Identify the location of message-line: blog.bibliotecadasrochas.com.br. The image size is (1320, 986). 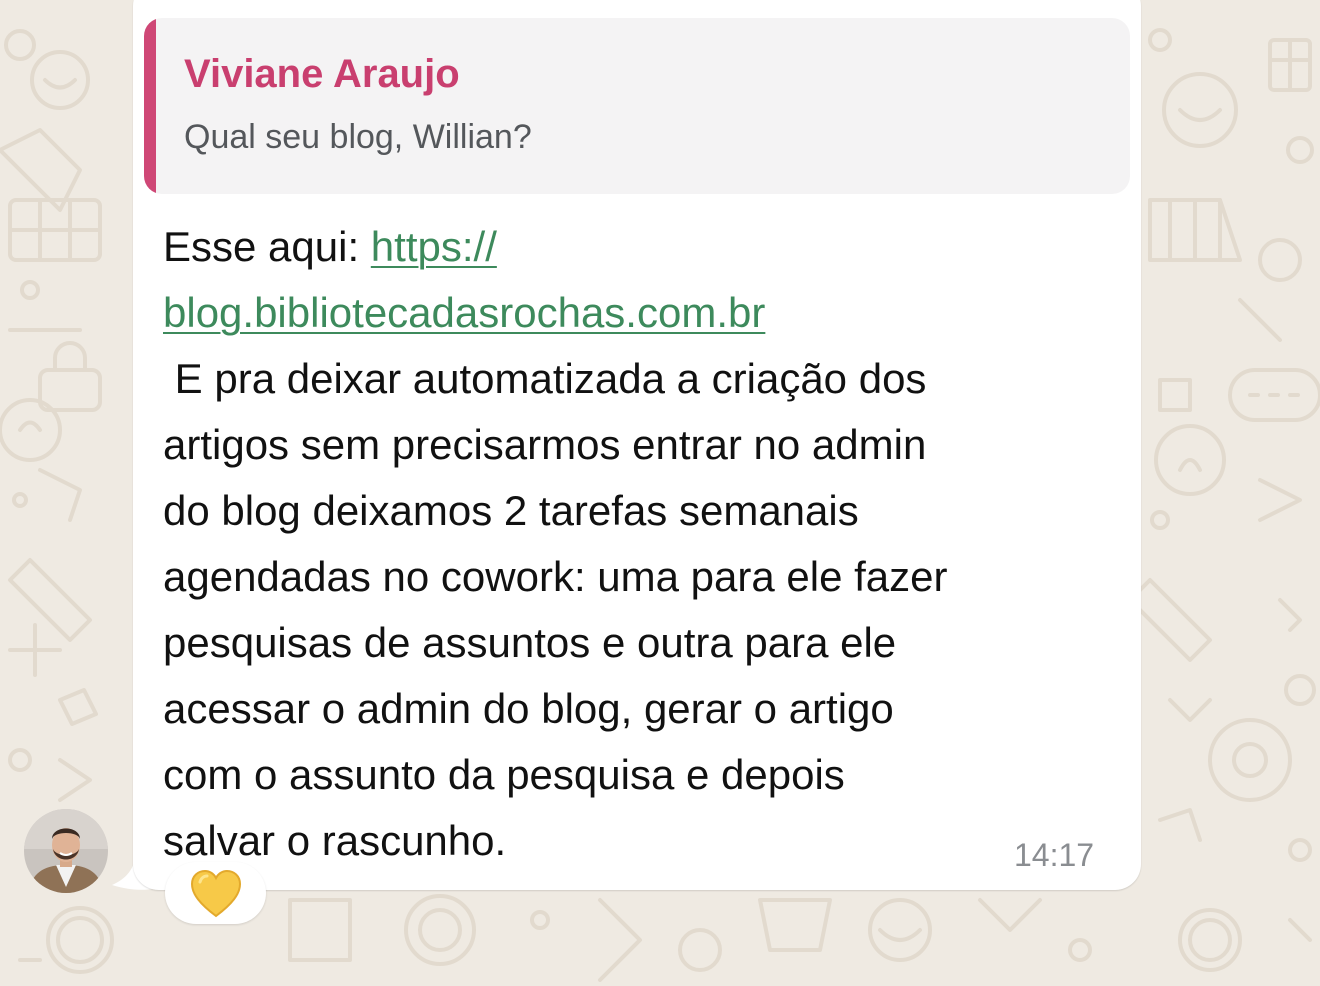
(643, 313).